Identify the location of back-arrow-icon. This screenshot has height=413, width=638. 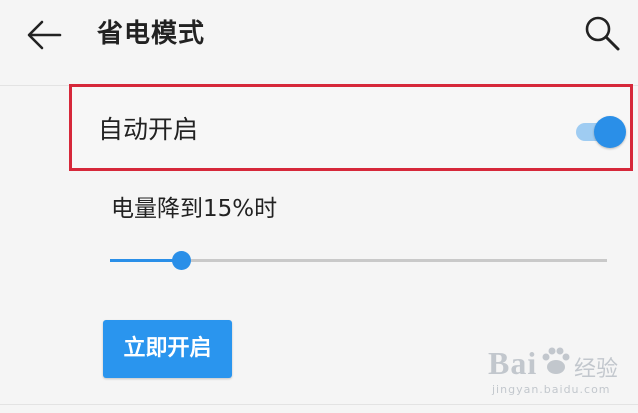
(44, 35).